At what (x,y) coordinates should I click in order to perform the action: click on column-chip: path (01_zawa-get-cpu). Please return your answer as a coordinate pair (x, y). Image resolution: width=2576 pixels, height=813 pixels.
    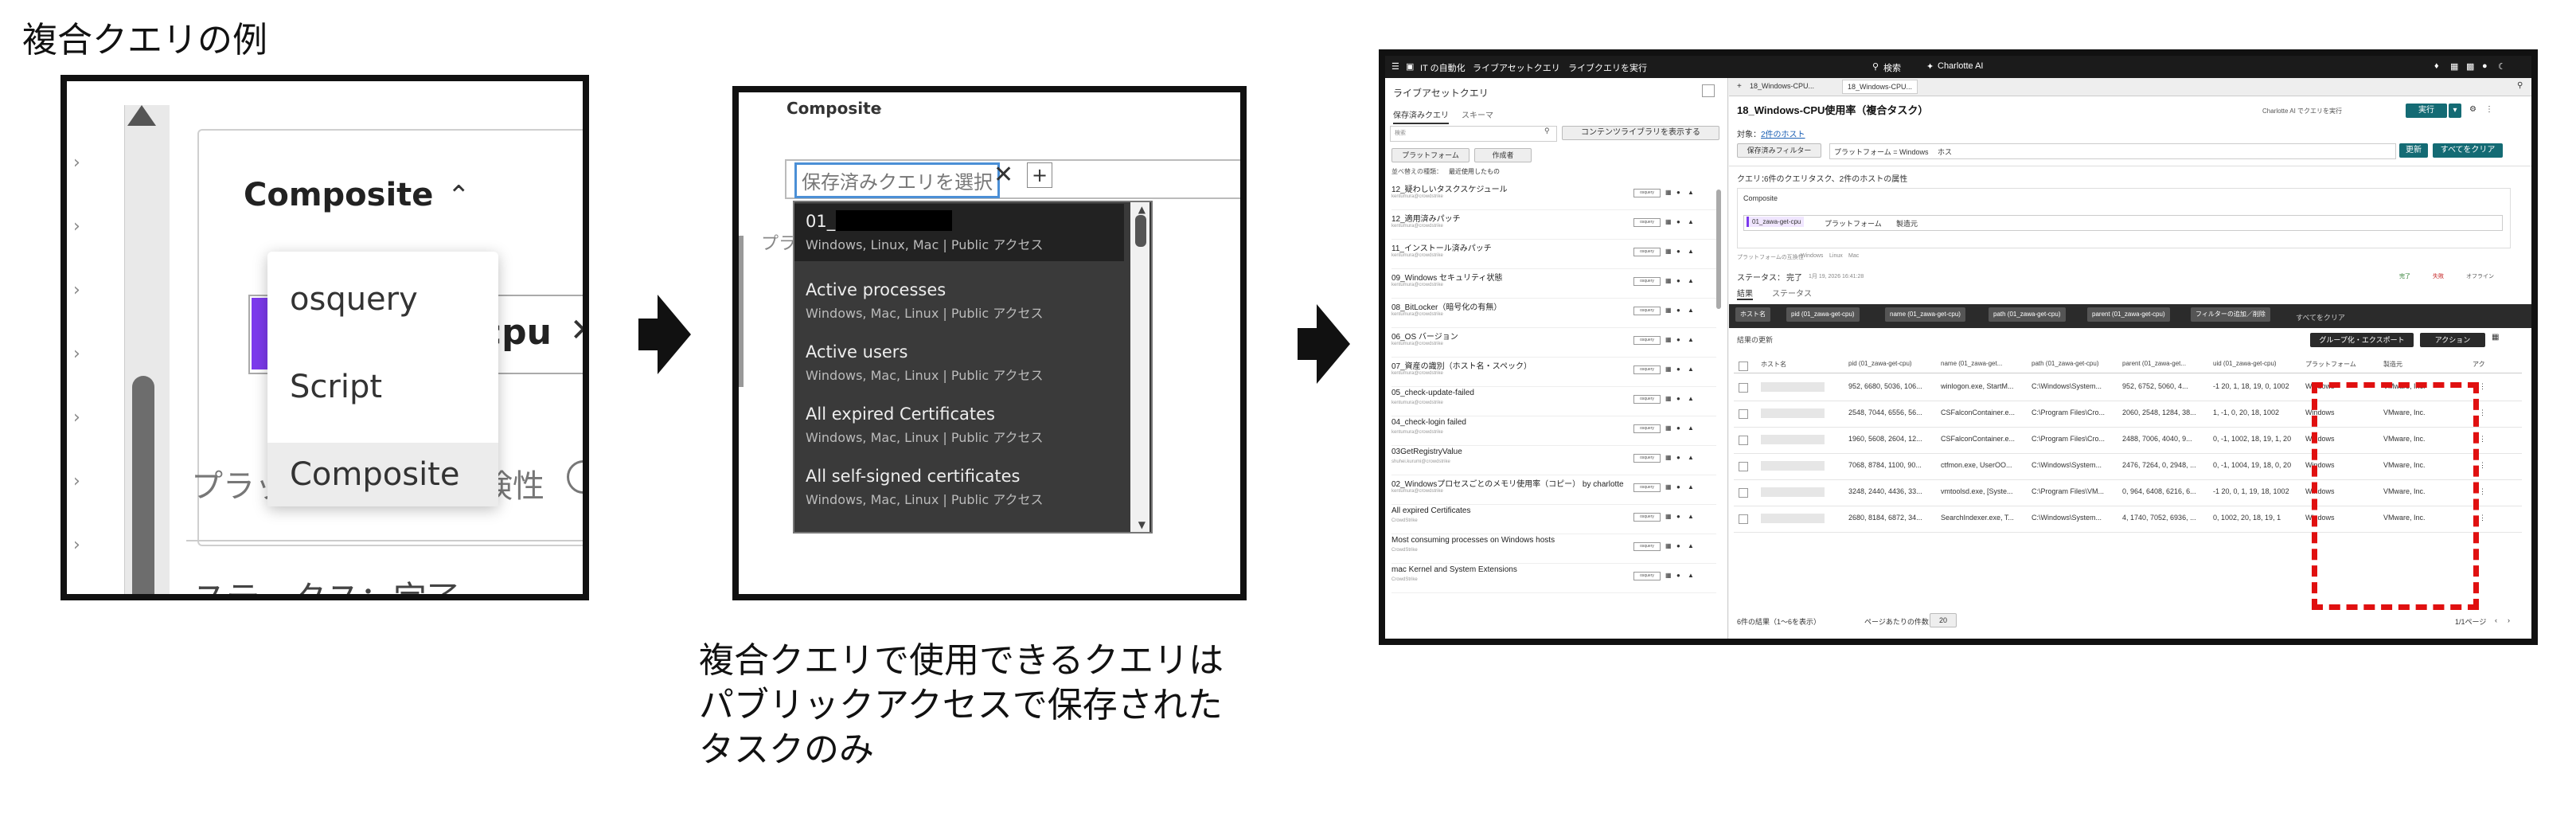
    Looking at the image, I should click on (2027, 315).